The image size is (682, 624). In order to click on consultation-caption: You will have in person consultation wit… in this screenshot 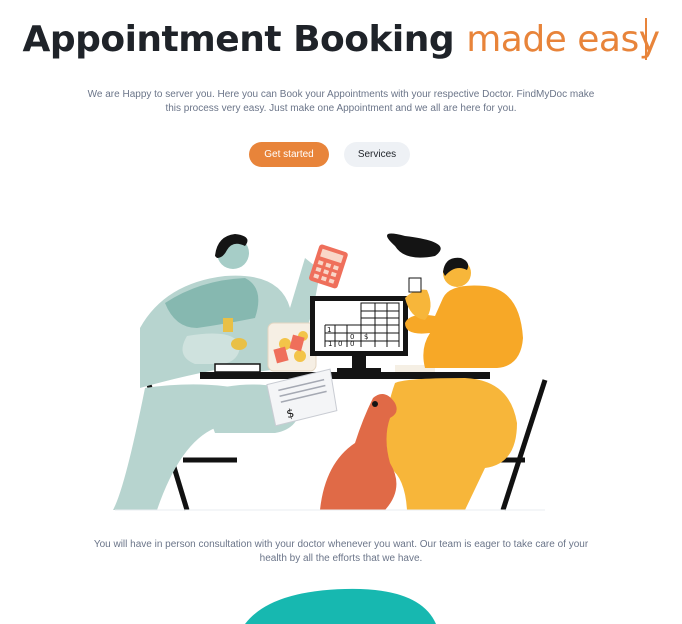, I will do `click(341, 551)`.